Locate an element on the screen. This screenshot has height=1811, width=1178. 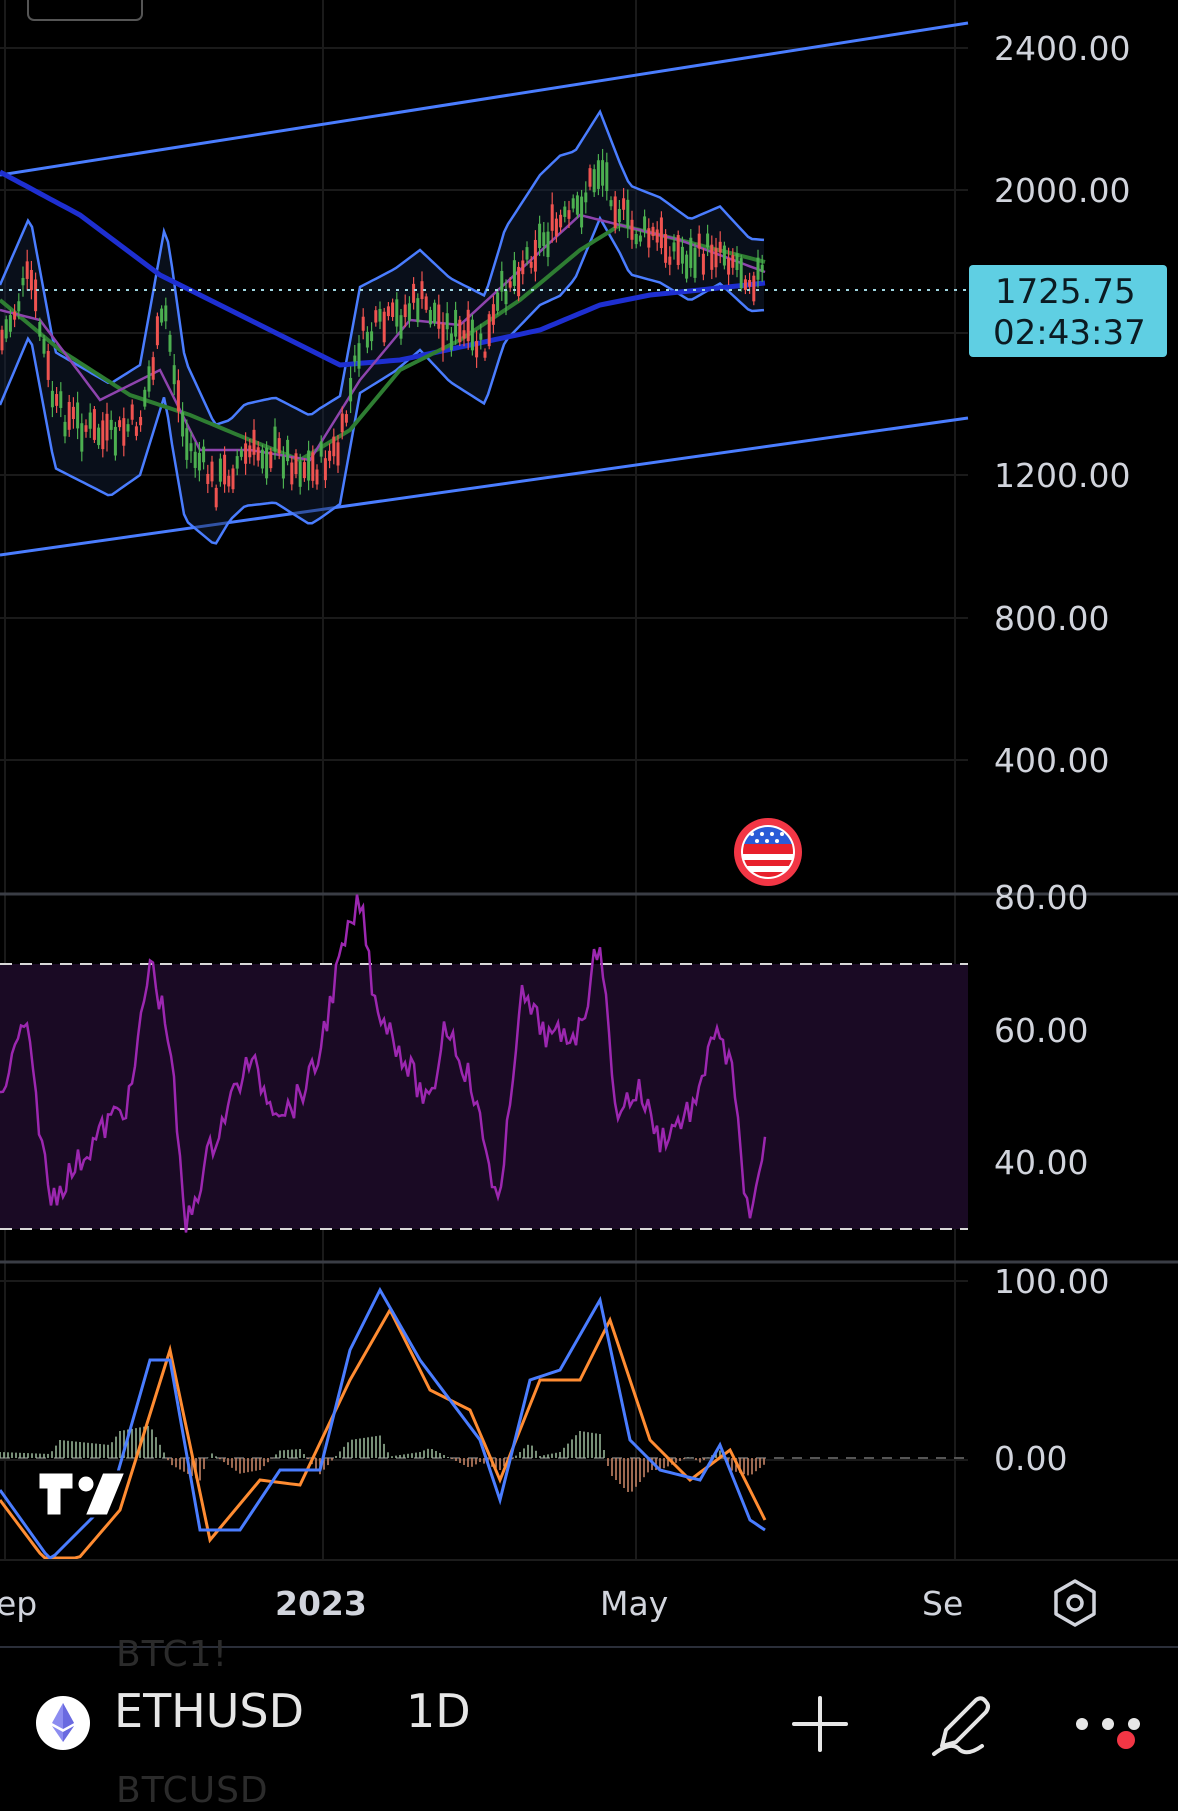
time-axis: ep 2023 May Se is located at coordinates (481, 1603).